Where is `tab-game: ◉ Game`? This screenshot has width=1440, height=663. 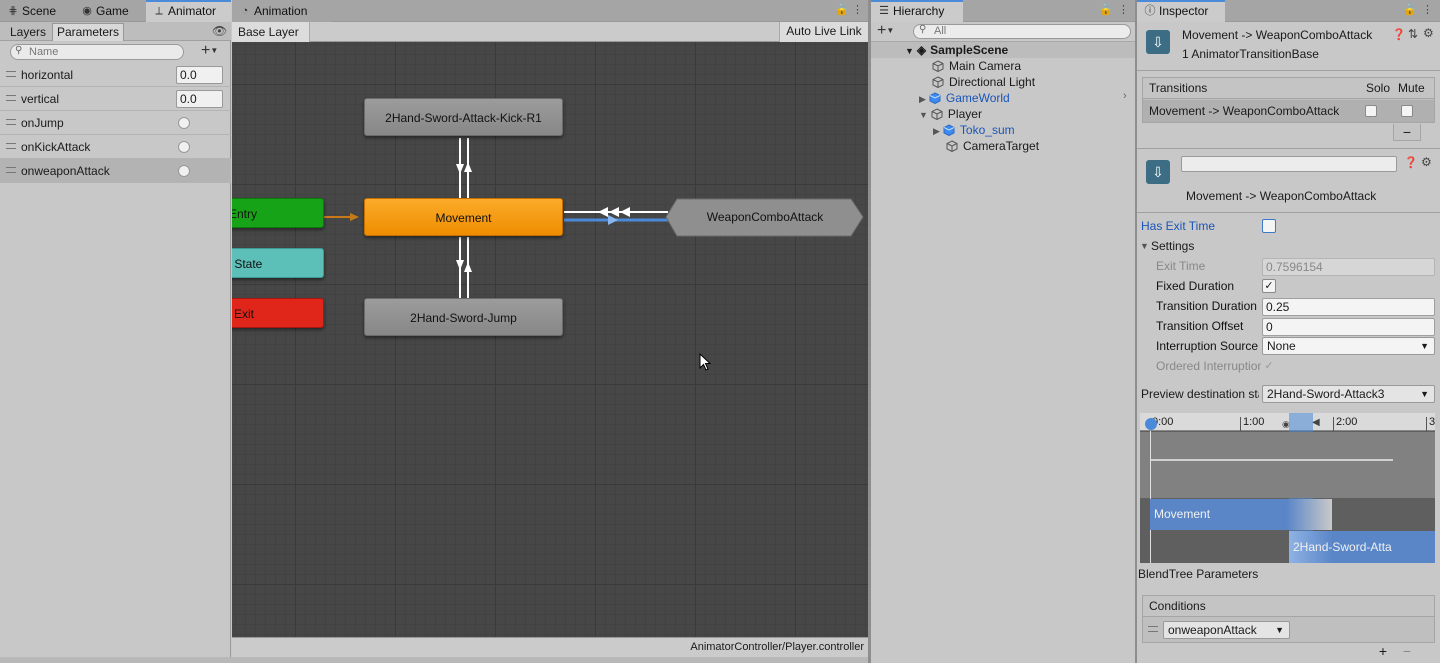
tab-game: ◉ Game is located at coordinates (109, 11).